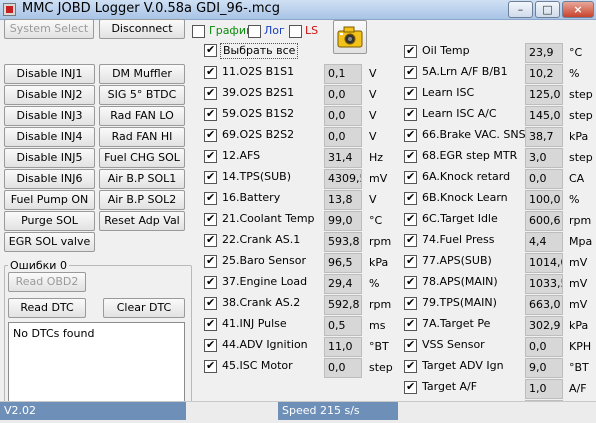 The width and height of the screenshot is (596, 423). What do you see at coordinates (465, 71) in the screenshot?
I see `param-label: 5A.Lrn A/F B/B1` at bounding box center [465, 71].